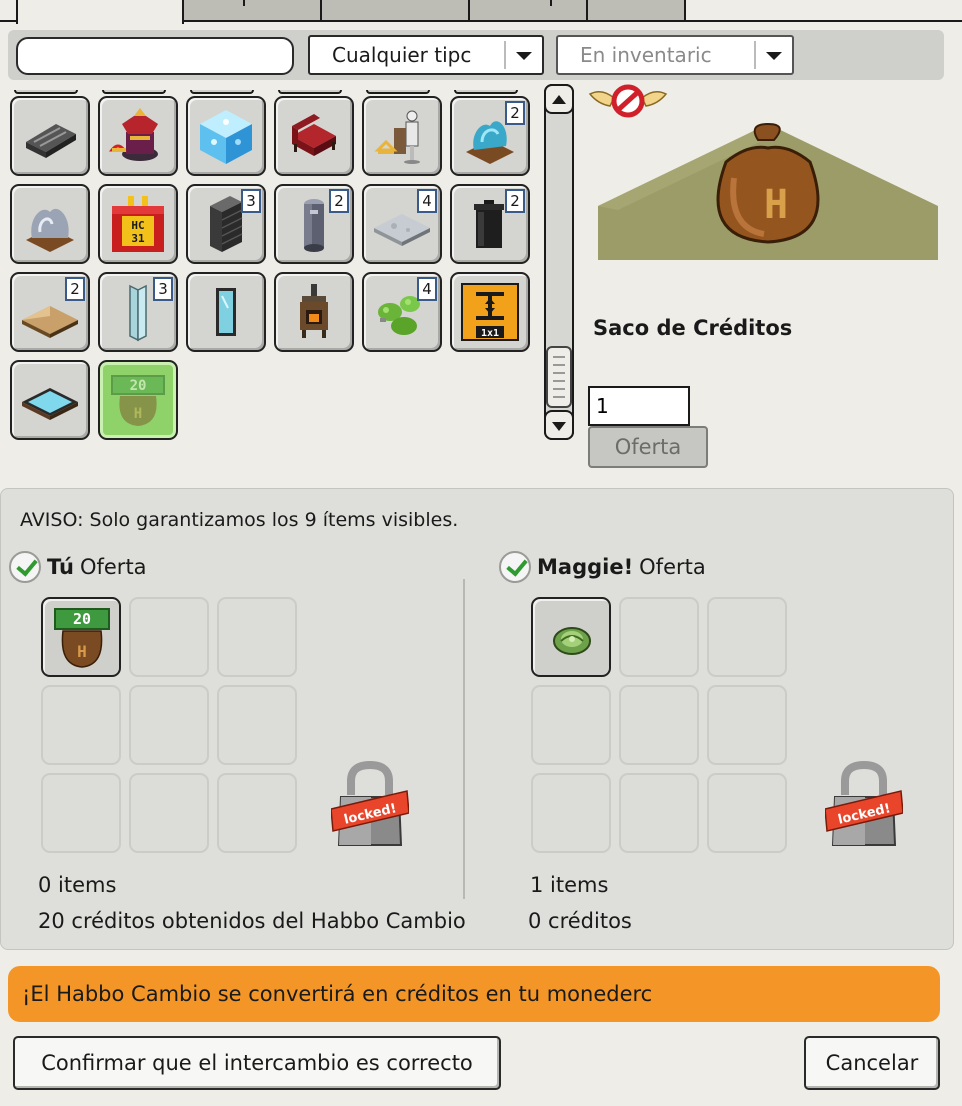 The height and width of the screenshot is (1106, 962). I want to click on svg-text: 31, so click(138, 238).